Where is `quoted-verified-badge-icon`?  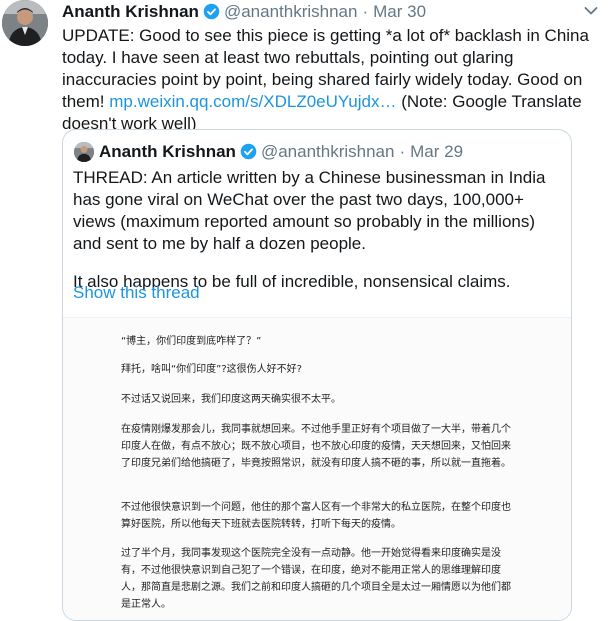
quoted-verified-badge-icon is located at coordinates (248, 151).